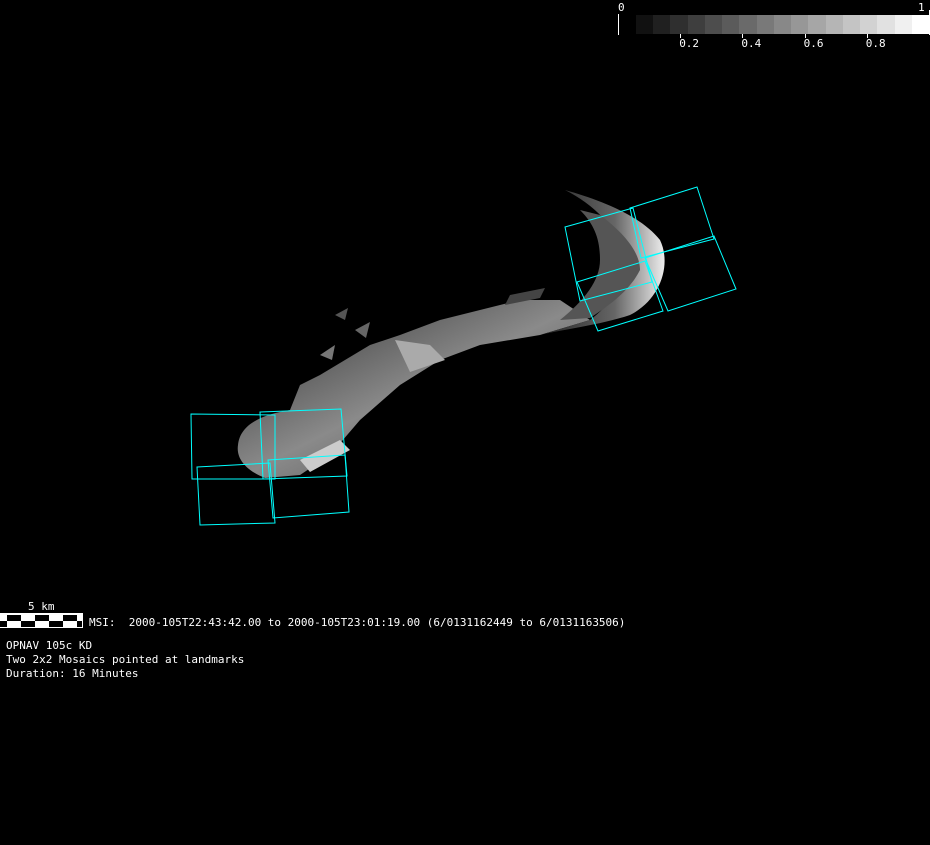  I want to click on colorbar-tick-label: 0.6, so click(813, 43).